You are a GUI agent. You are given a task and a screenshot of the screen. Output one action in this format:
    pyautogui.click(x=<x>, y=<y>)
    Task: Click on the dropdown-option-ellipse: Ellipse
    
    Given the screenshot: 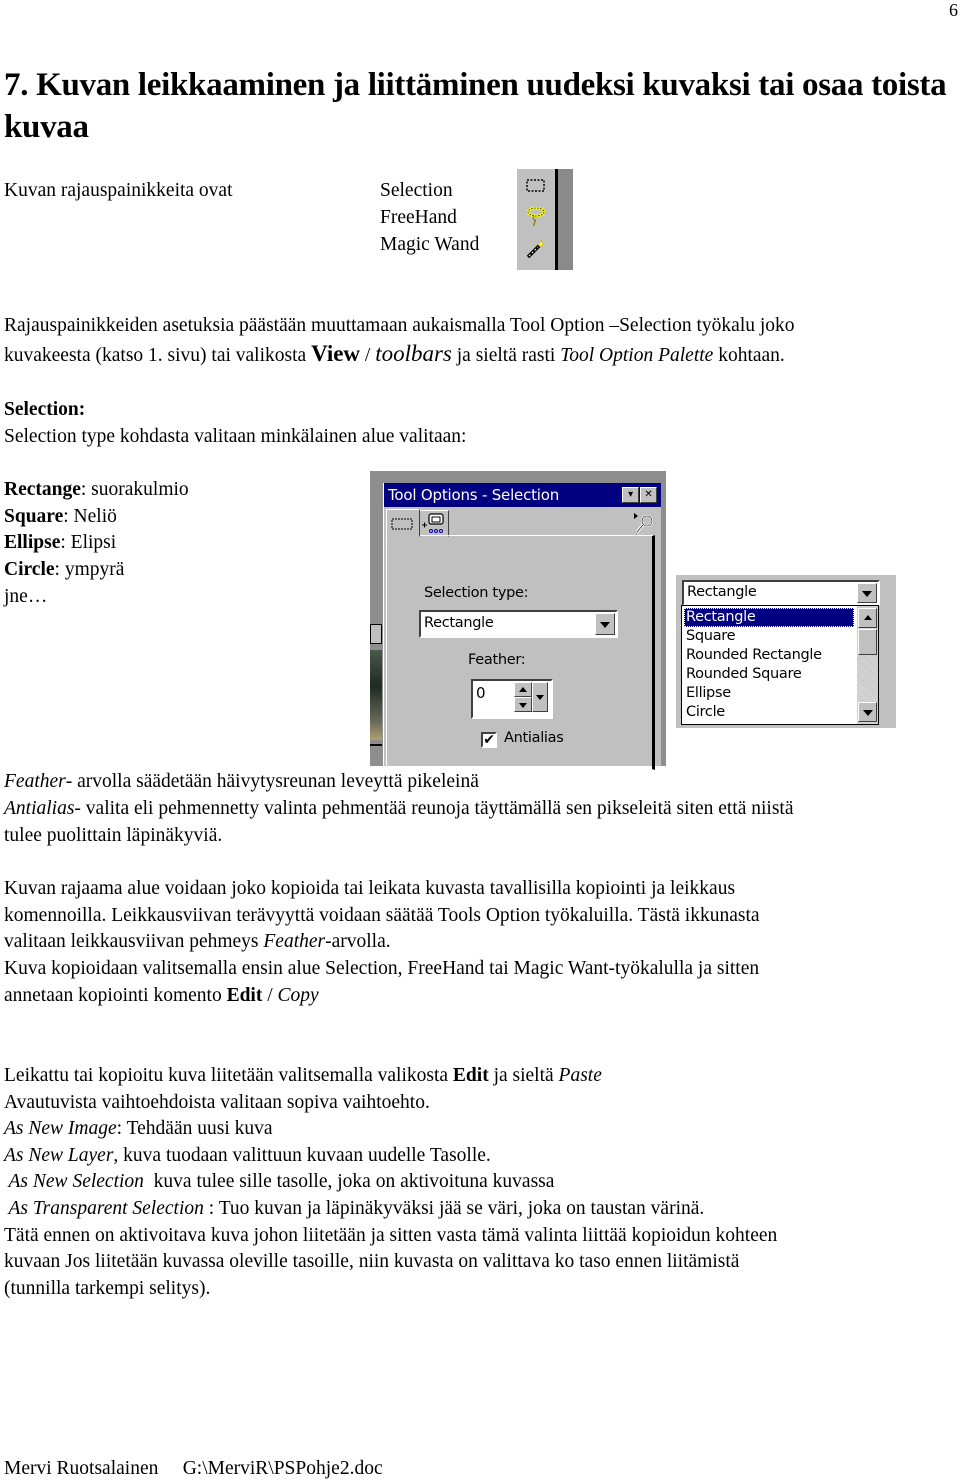 What is the action you would take?
    pyautogui.click(x=769, y=693)
    